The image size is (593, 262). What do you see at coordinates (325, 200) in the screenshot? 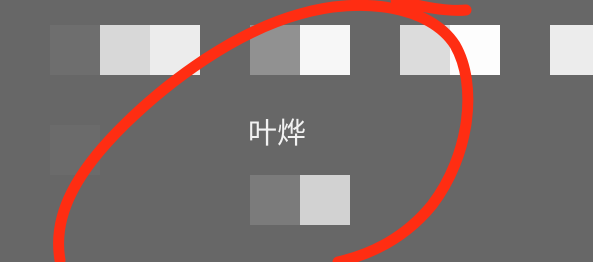
I see `avatar-tile-row3-b2` at bounding box center [325, 200].